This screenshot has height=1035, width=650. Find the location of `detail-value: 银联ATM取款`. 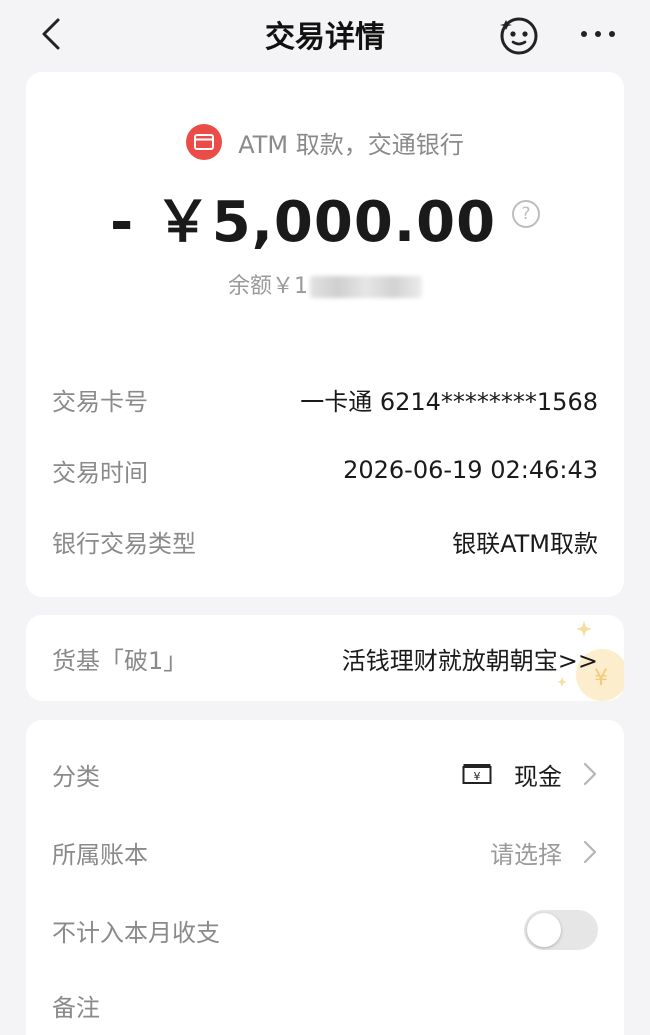

detail-value: 银联ATM取款 is located at coordinates (525, 543).